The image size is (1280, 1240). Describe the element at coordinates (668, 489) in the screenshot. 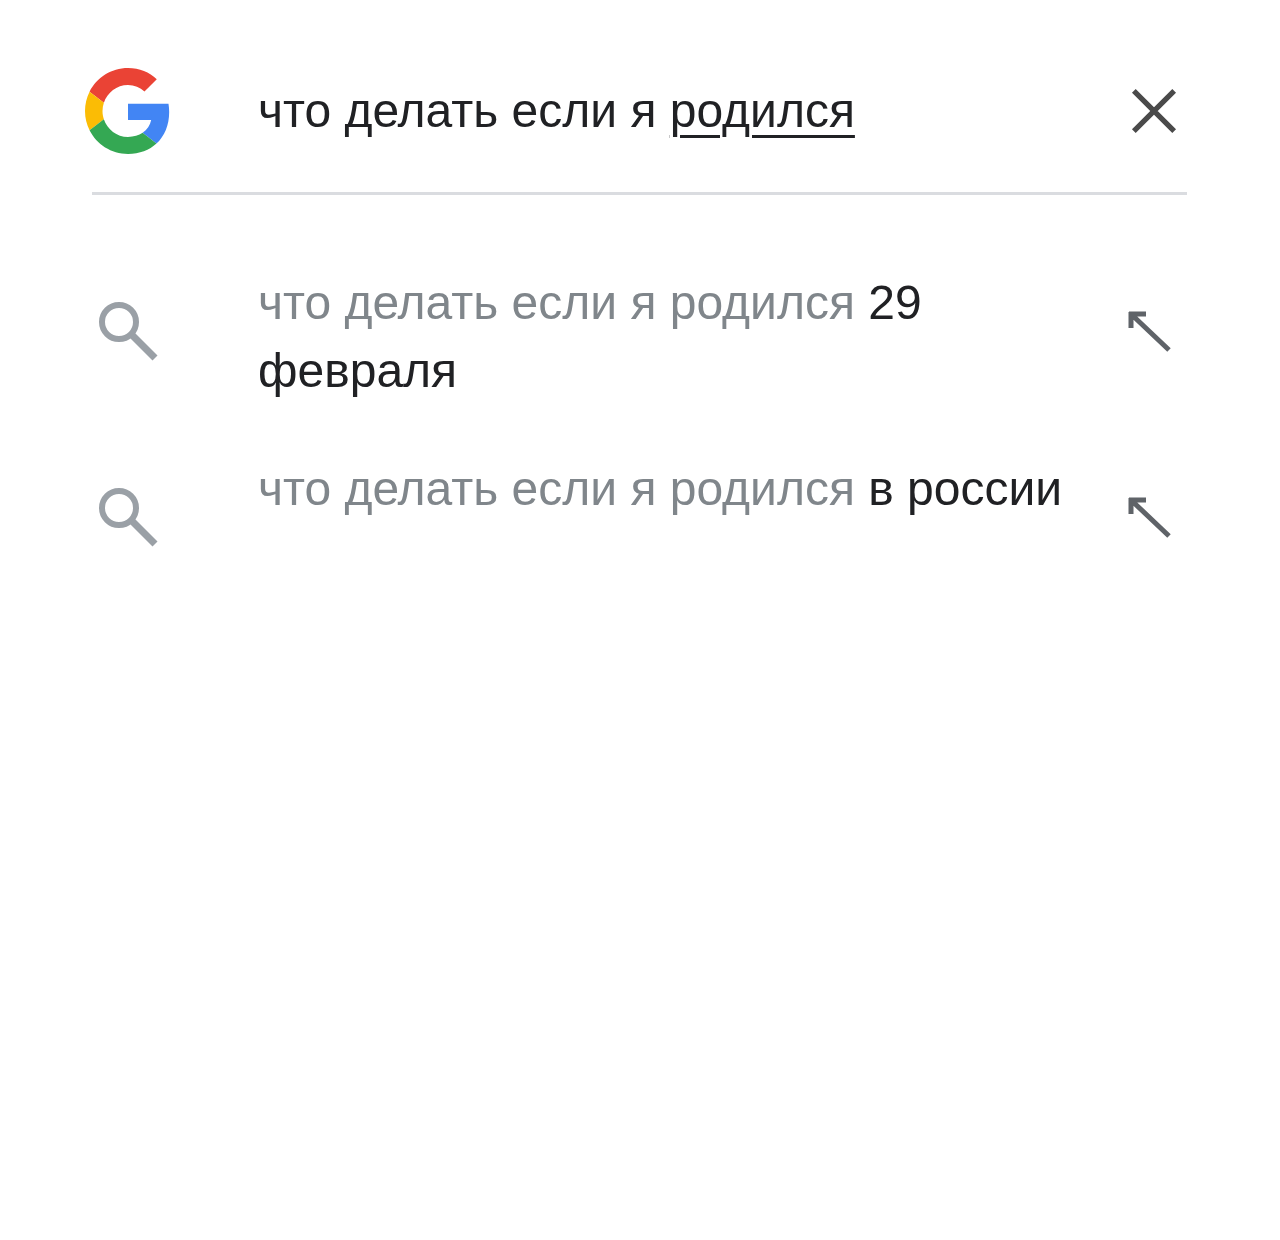

I see `suggestion-item: что делать если я родился в россии` at that location.